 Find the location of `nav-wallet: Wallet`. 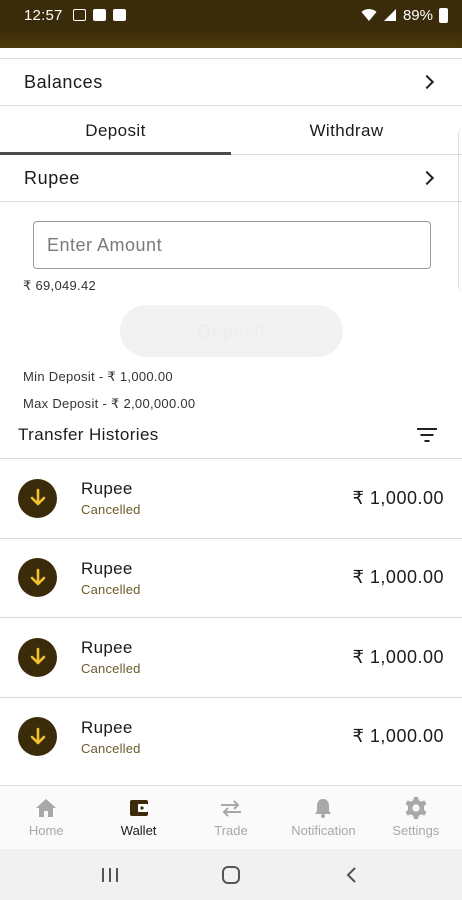

nav-wallet: Wallet is located at coordinates (138, 817).